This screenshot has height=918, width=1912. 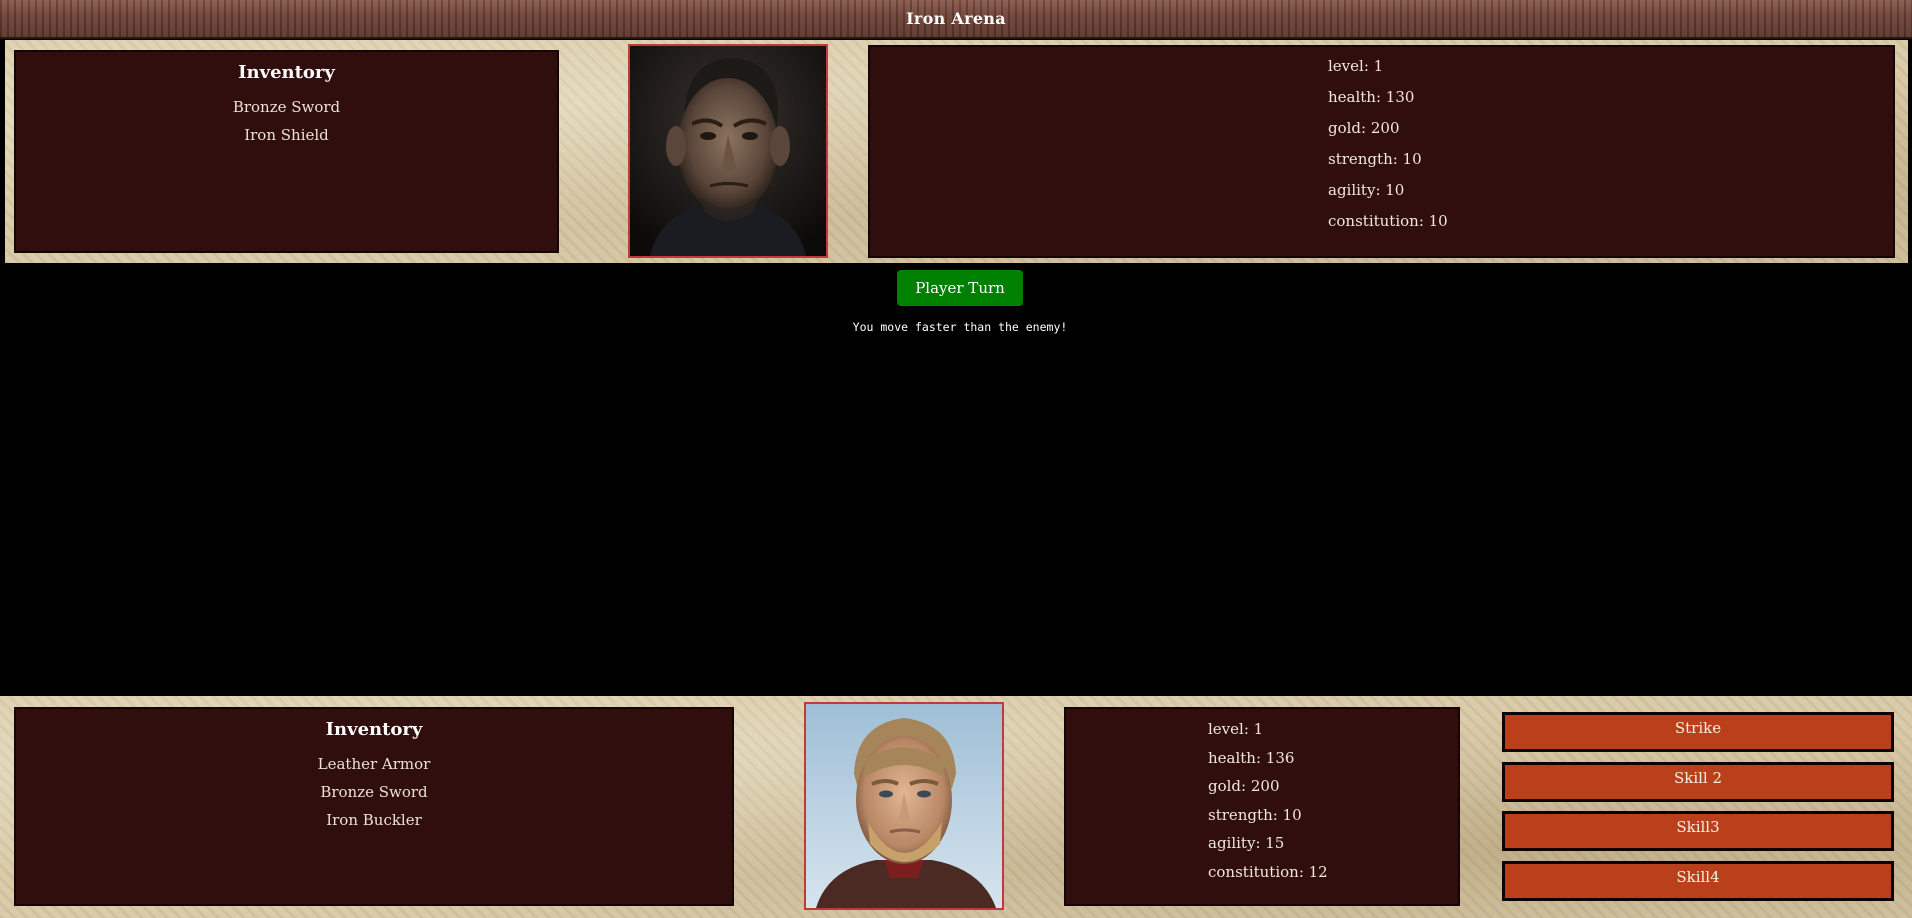 I want to click on enemy-inventory-list: Bronze Sword Iron Shield, so click(x=286, y=121).